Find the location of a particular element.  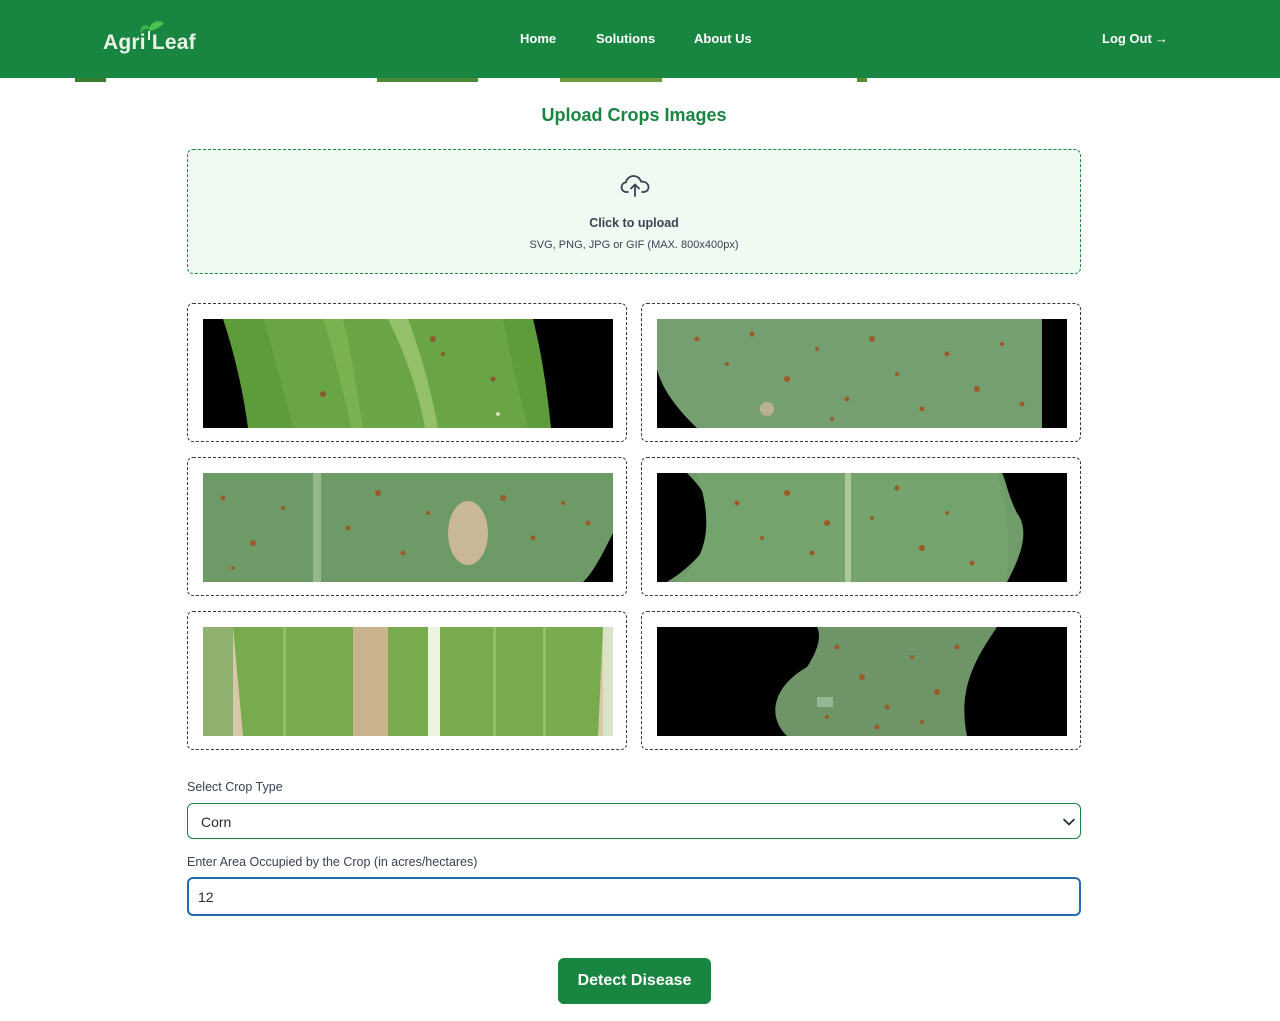

logout-label: Log Out is located at coordinates (1127, 38).